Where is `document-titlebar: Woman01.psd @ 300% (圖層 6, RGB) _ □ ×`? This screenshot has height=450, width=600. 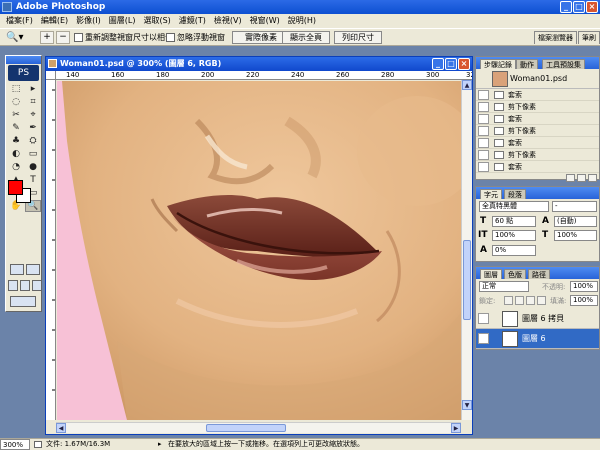 document-titlebar: Woman01.psd @ 300% (圖層 6, RGB) _ □ × is located at coordinates (259, 64).